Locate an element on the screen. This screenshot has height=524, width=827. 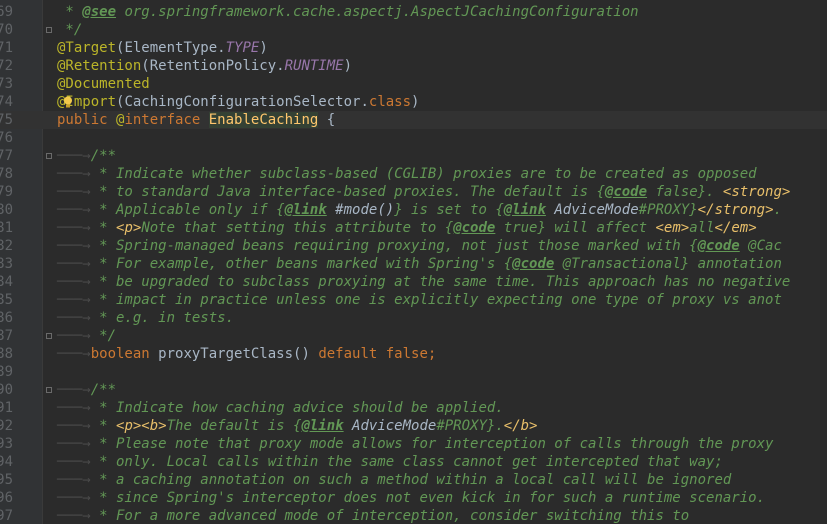
line-number: 85 is located at coordinates (6, 300).